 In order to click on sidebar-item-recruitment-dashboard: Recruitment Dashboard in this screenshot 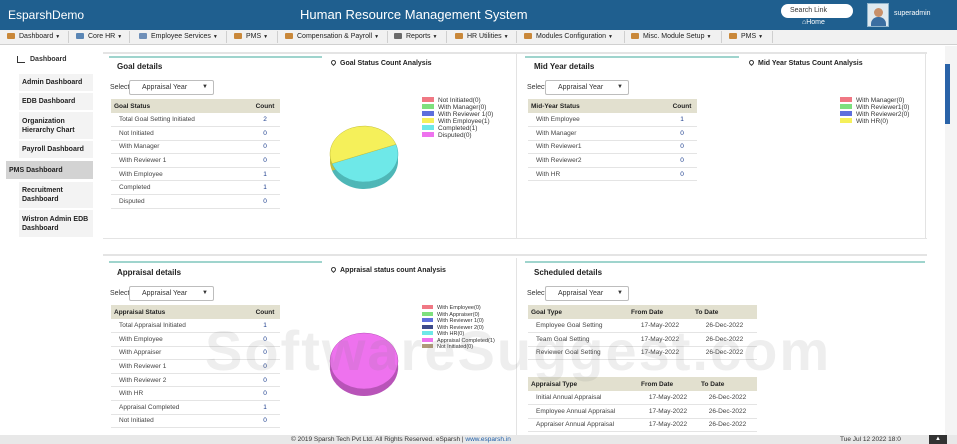, I will do `click(56, 195)`.